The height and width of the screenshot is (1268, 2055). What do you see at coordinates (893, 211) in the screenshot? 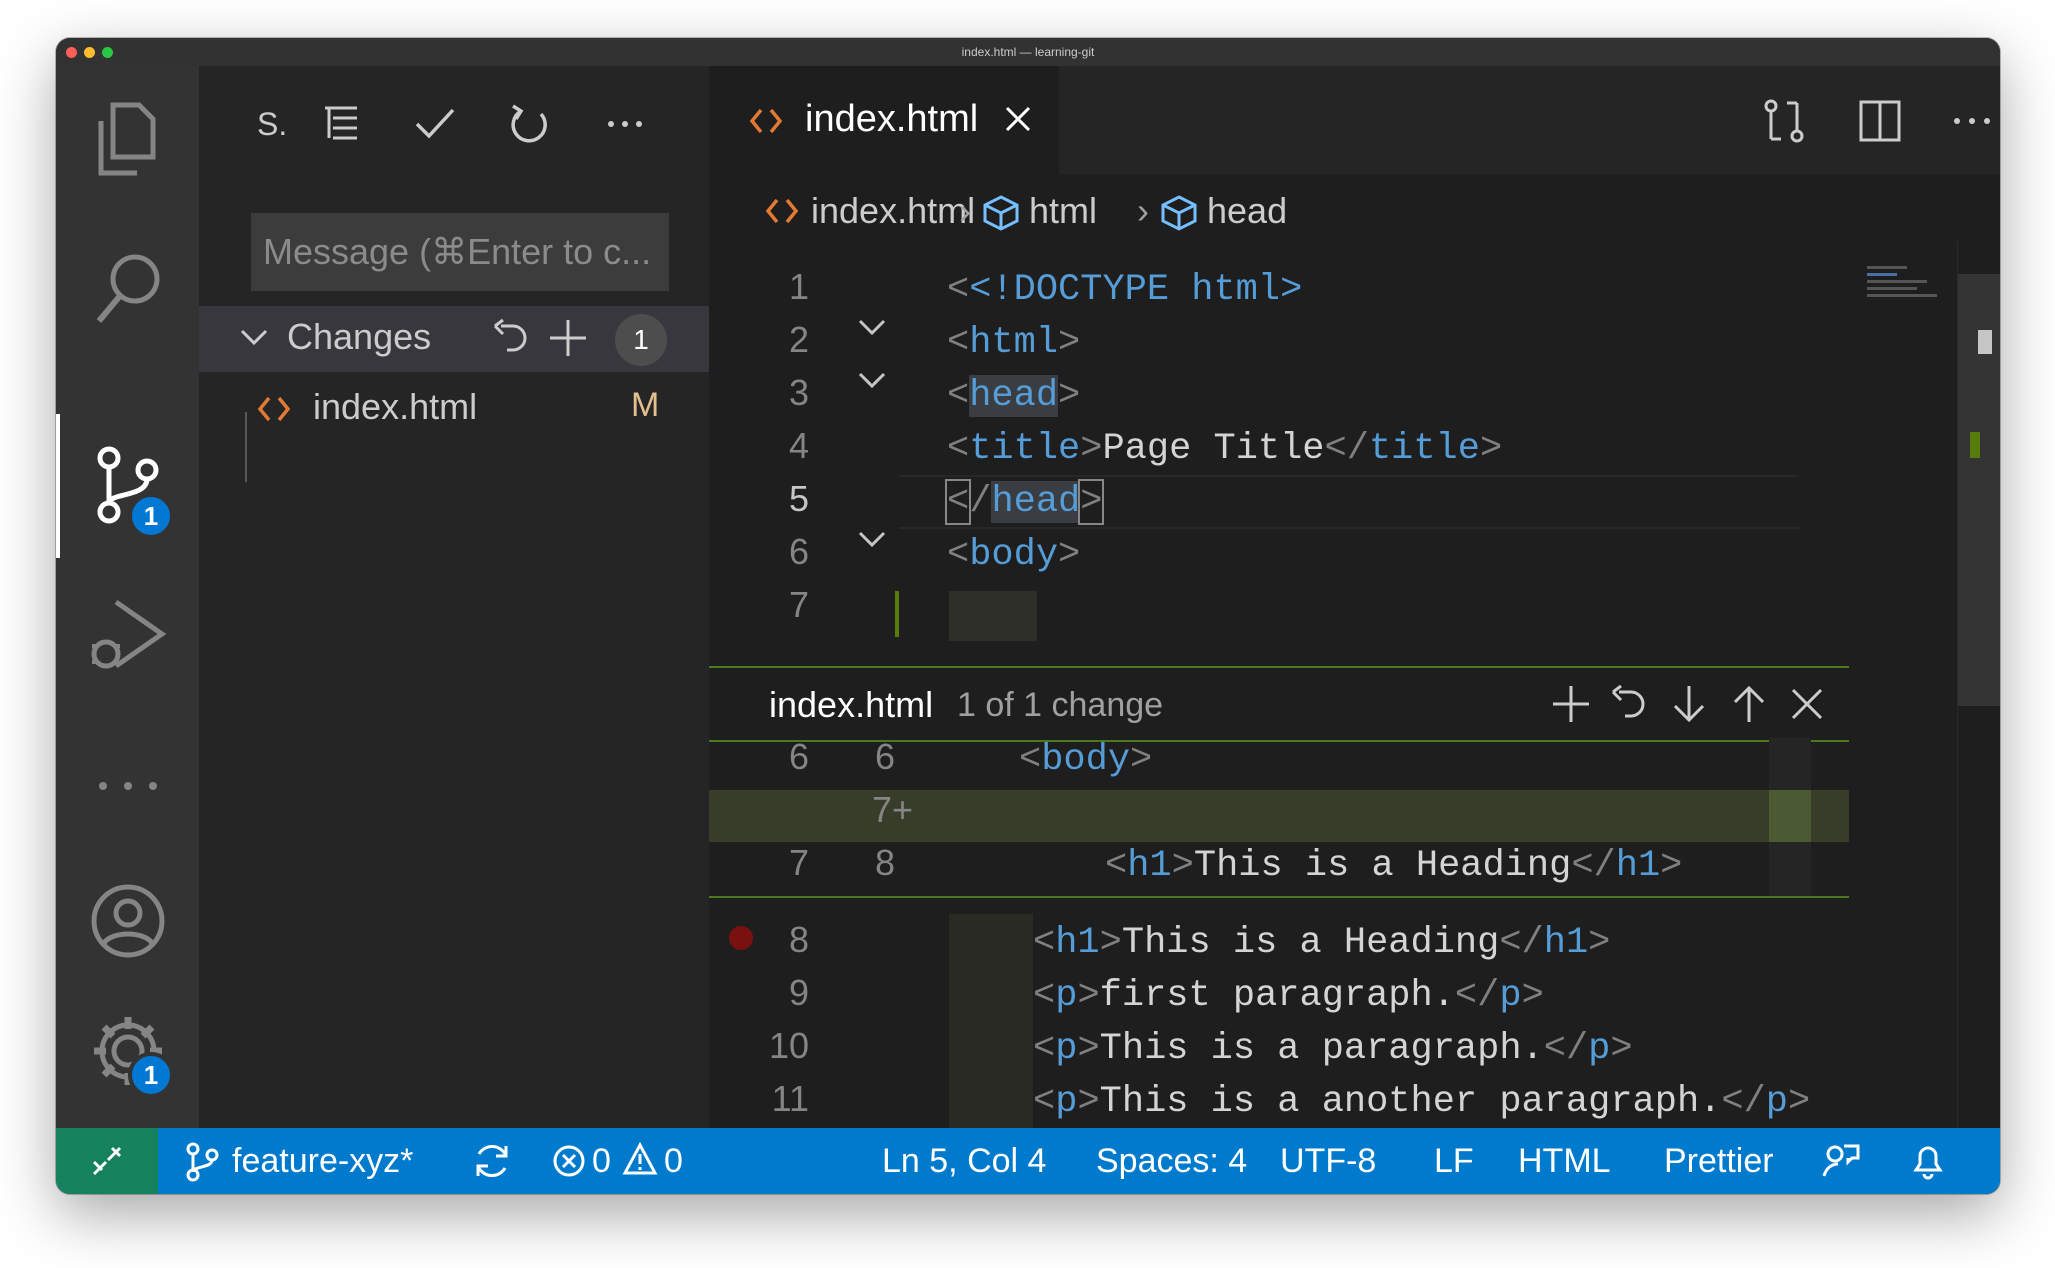
I see `breadcrumb-file: index.html` at bounding box center [893, 211].